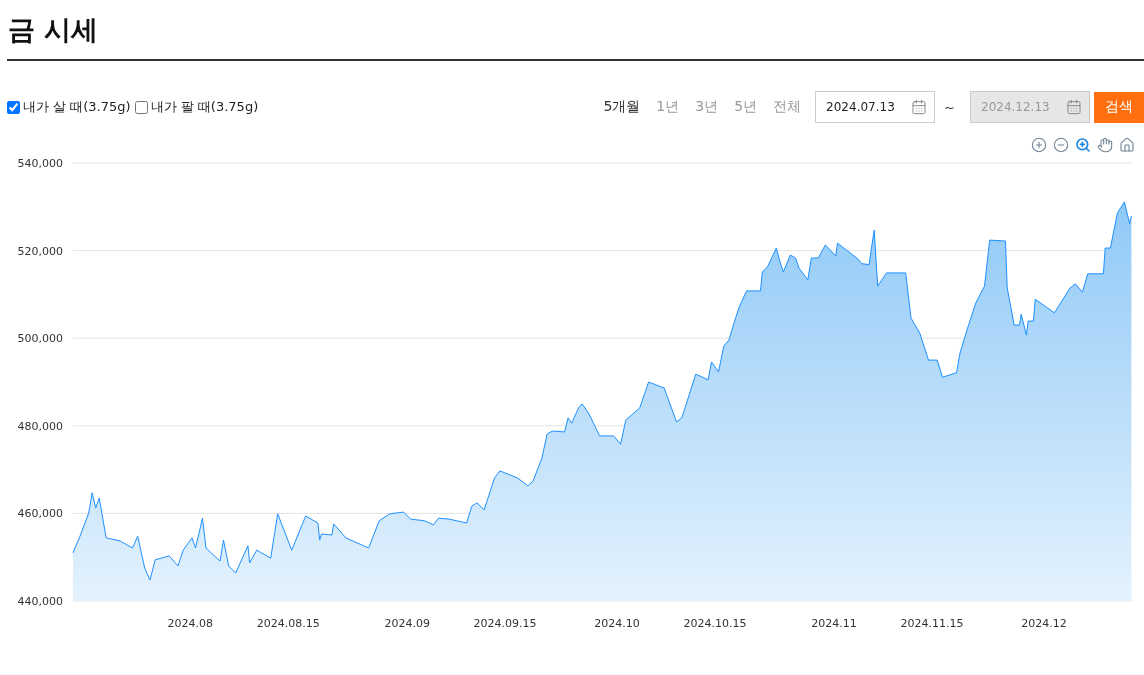  What do you see at coordinates (40, 426) in the screenshot?
I see `y-axis-label: 480,000` at bounding box center [40, 426].